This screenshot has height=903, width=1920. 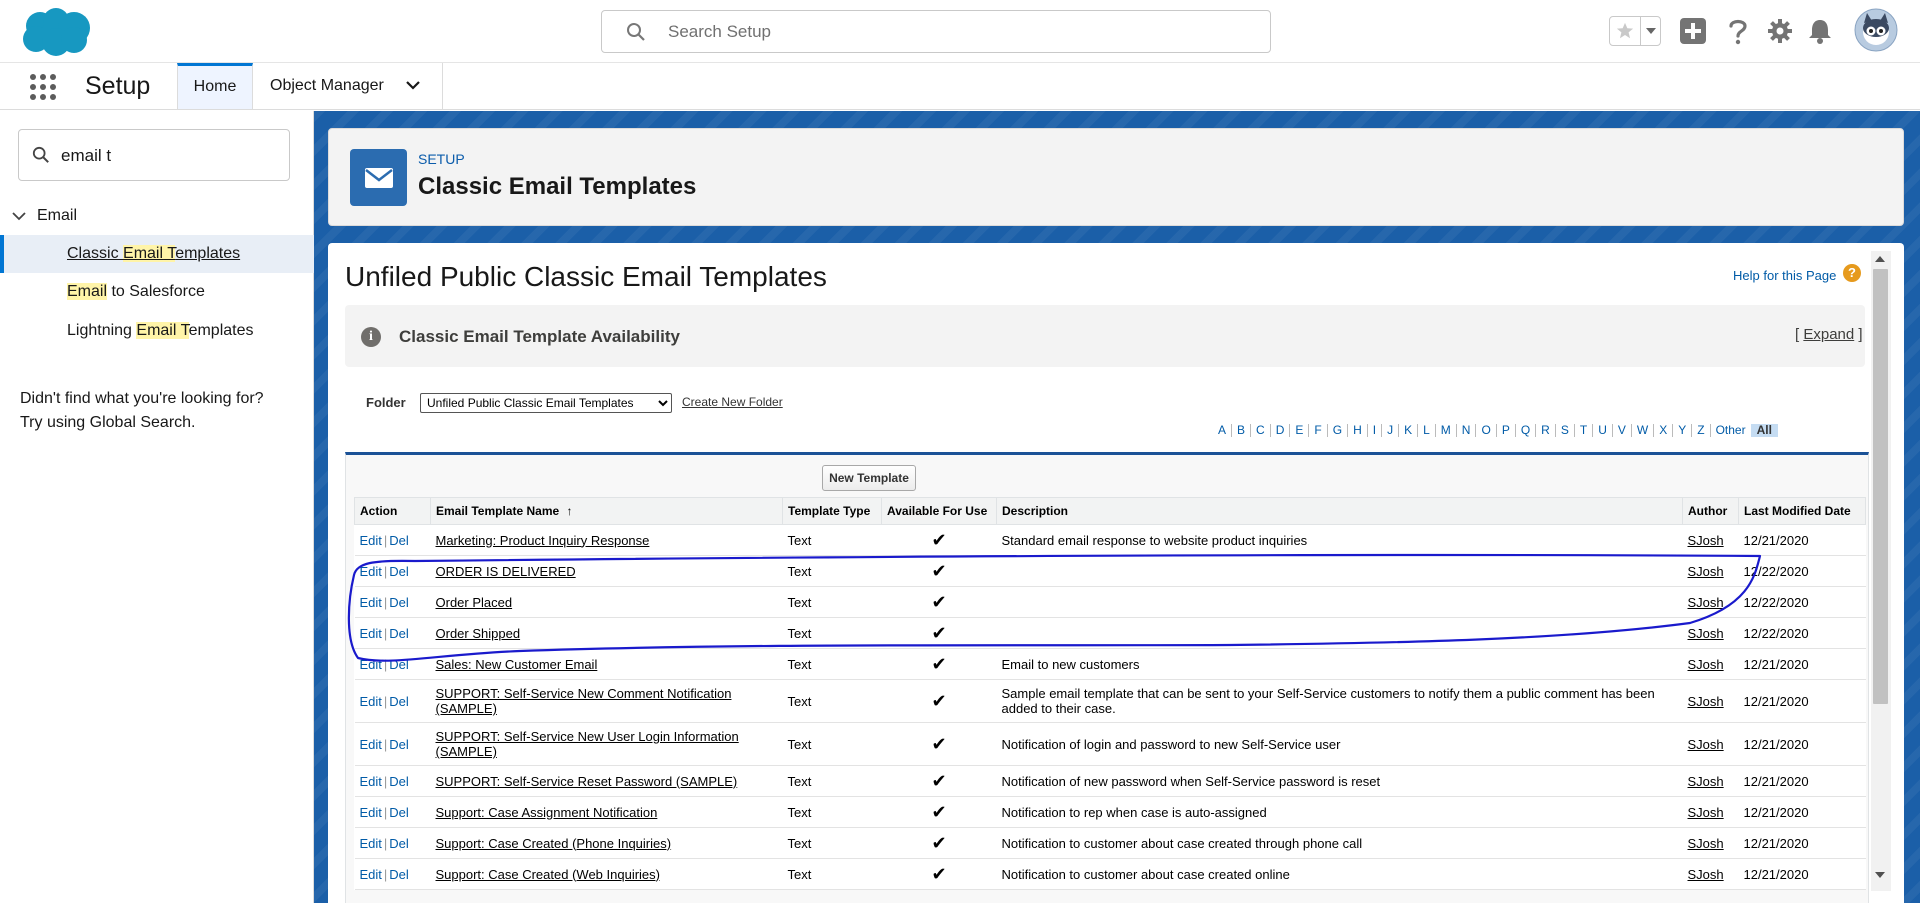 What do you see at coordinates (732, 402) in the screenshot?
I see `create-new-folder-link: Create New Folder` at bounding box center [732, 402].